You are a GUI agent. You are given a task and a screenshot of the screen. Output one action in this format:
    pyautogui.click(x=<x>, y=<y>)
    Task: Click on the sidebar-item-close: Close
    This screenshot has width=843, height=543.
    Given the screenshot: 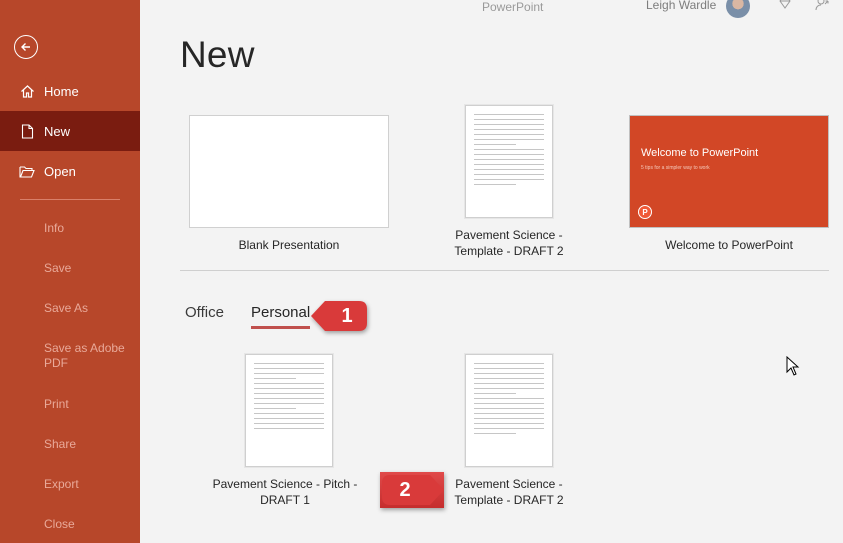 What is the action you would take?
    pyautogui.click(x=89, y=524)
    